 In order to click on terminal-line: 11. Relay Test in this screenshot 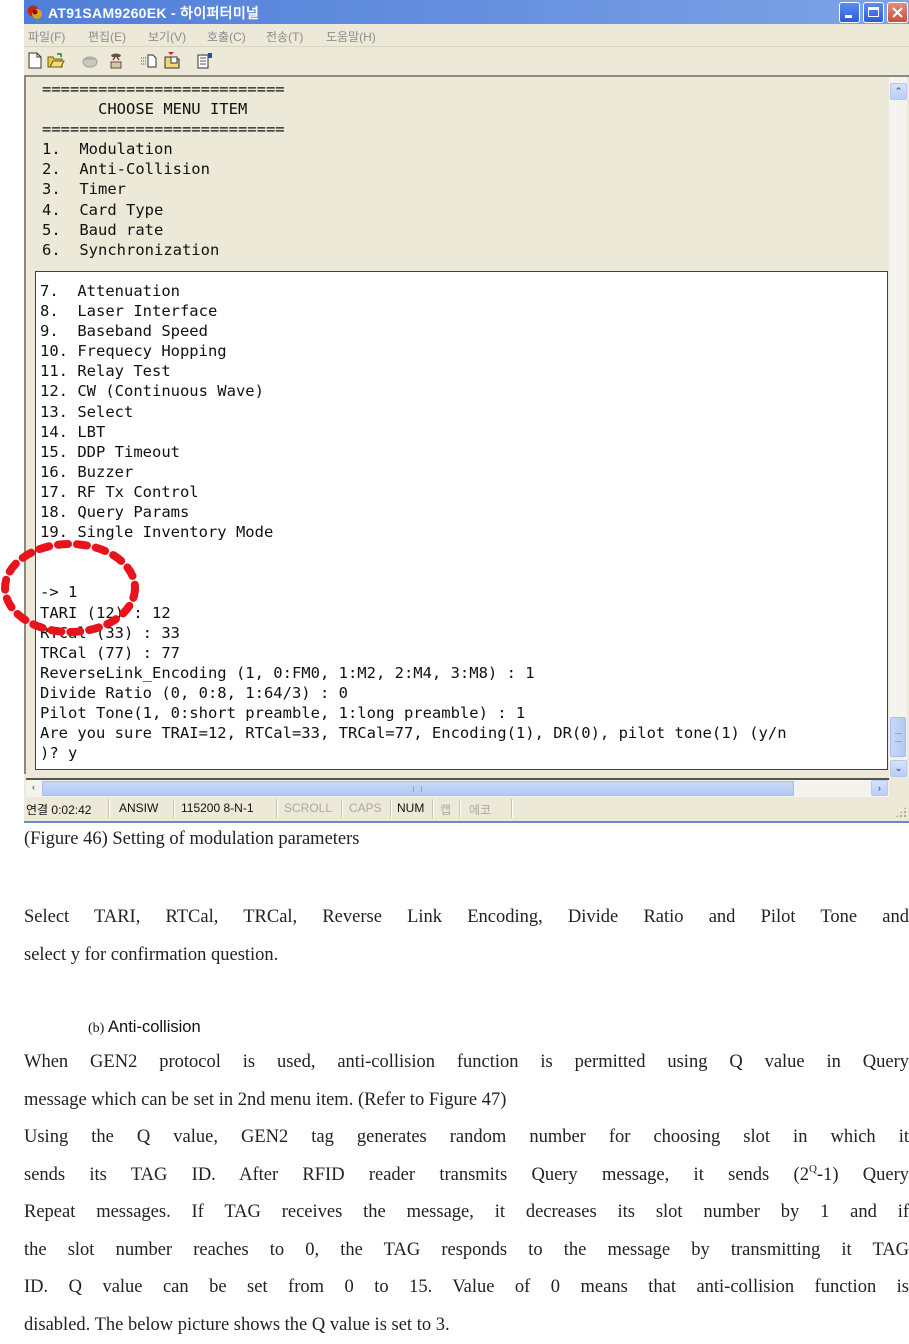, I will do `click(413, 371)`.